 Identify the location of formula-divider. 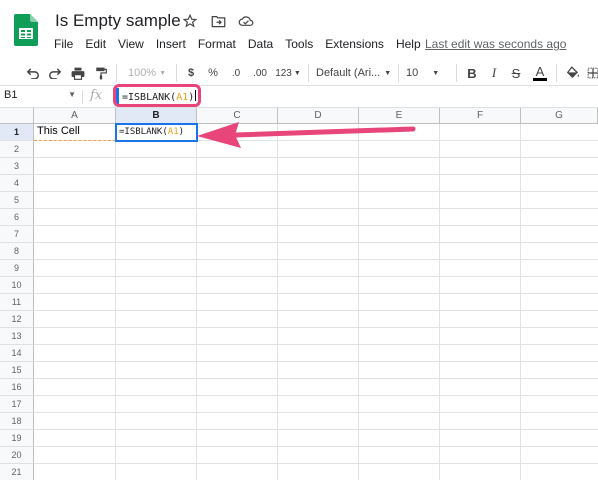
(82, 97).